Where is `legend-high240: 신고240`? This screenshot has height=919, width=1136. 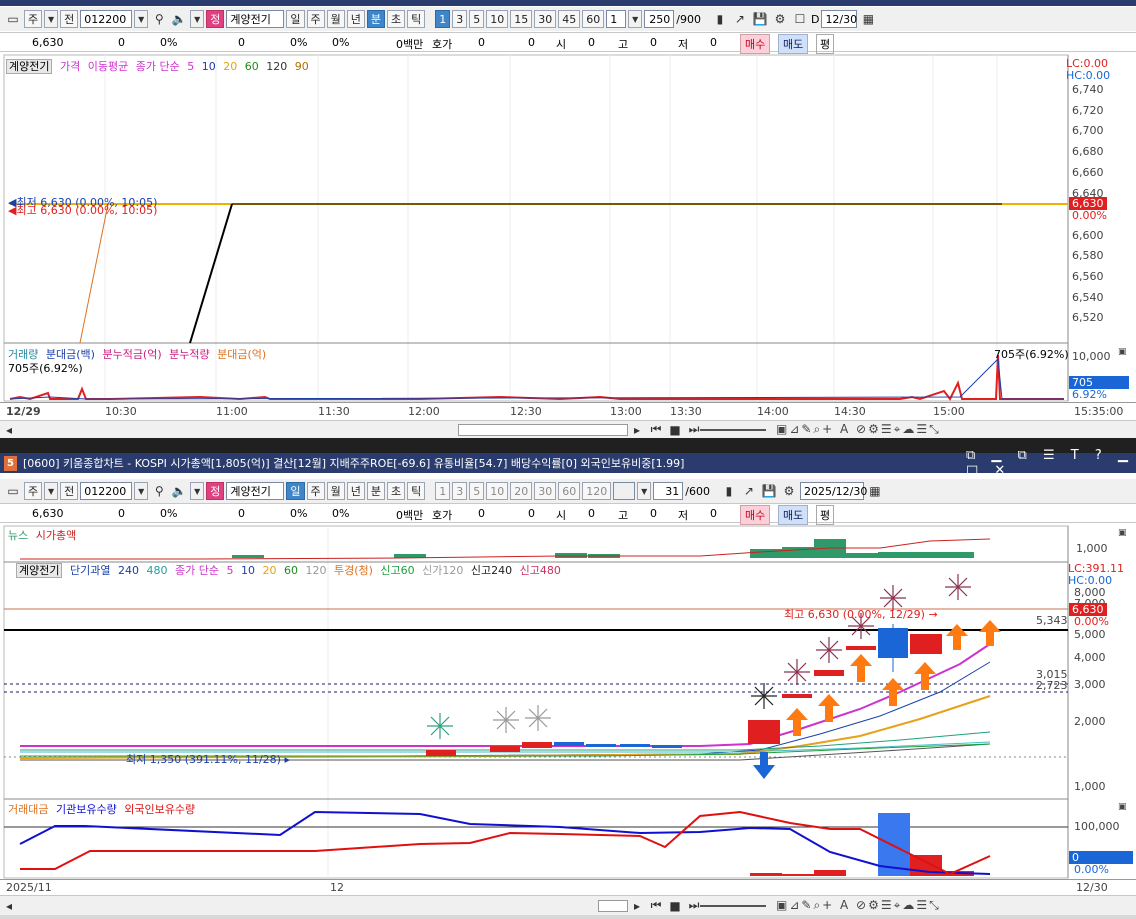
legend-high240: 신고240 is located at coordinates (491, 570).